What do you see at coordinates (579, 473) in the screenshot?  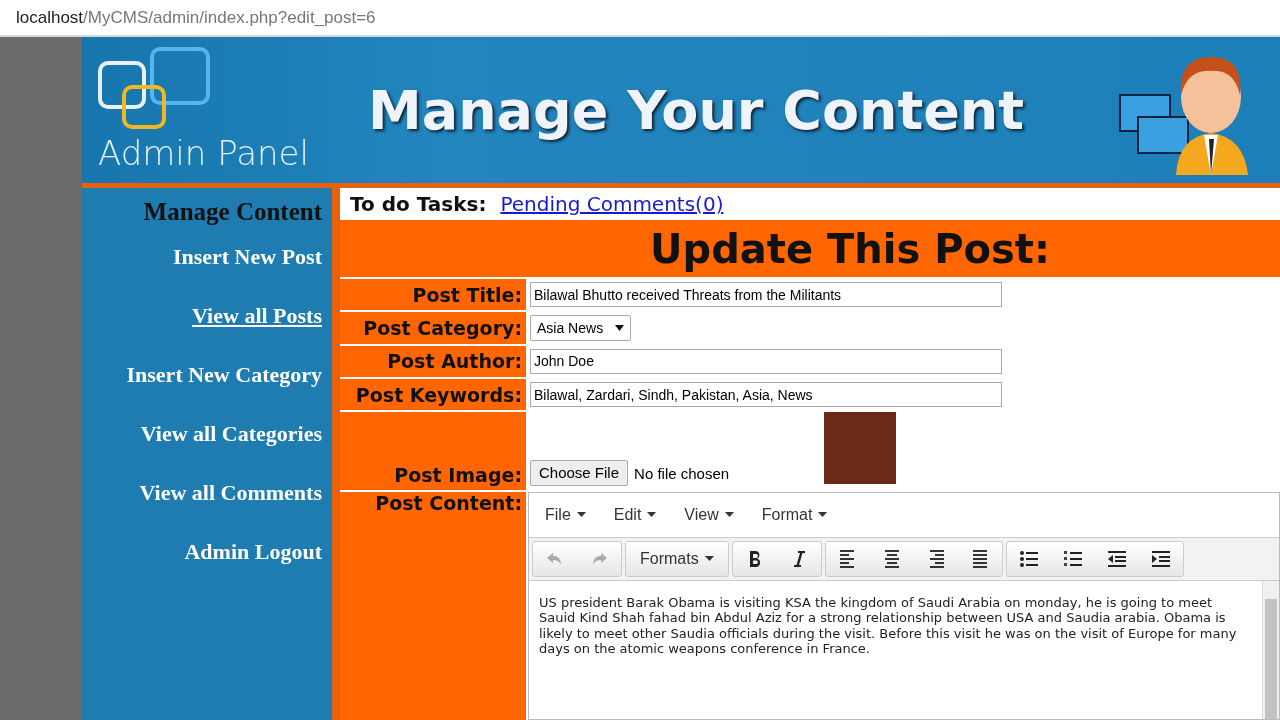 I see `choose-file-button: Choose File` at bounding box center [579, 473].